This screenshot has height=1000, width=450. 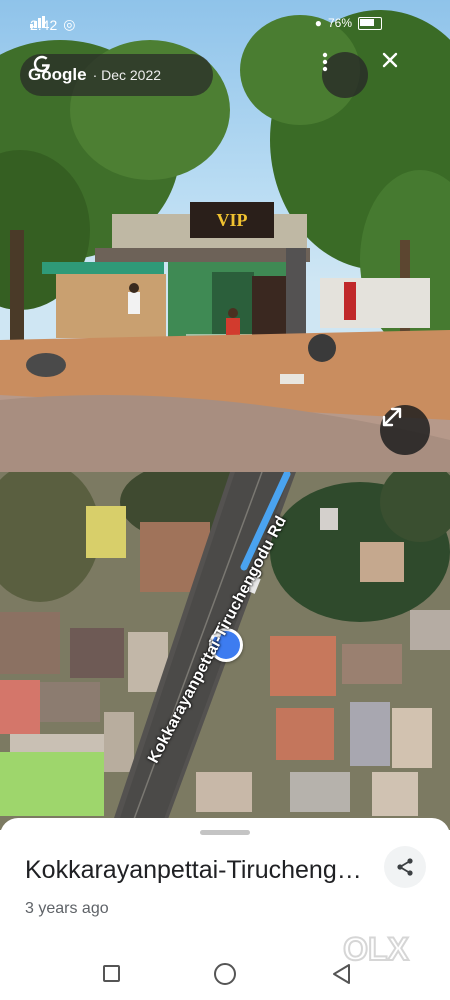 What do you see at coordinates (41, 64) in the screenshot?
I see `google-g-icon` at bounding box center [41, 64].